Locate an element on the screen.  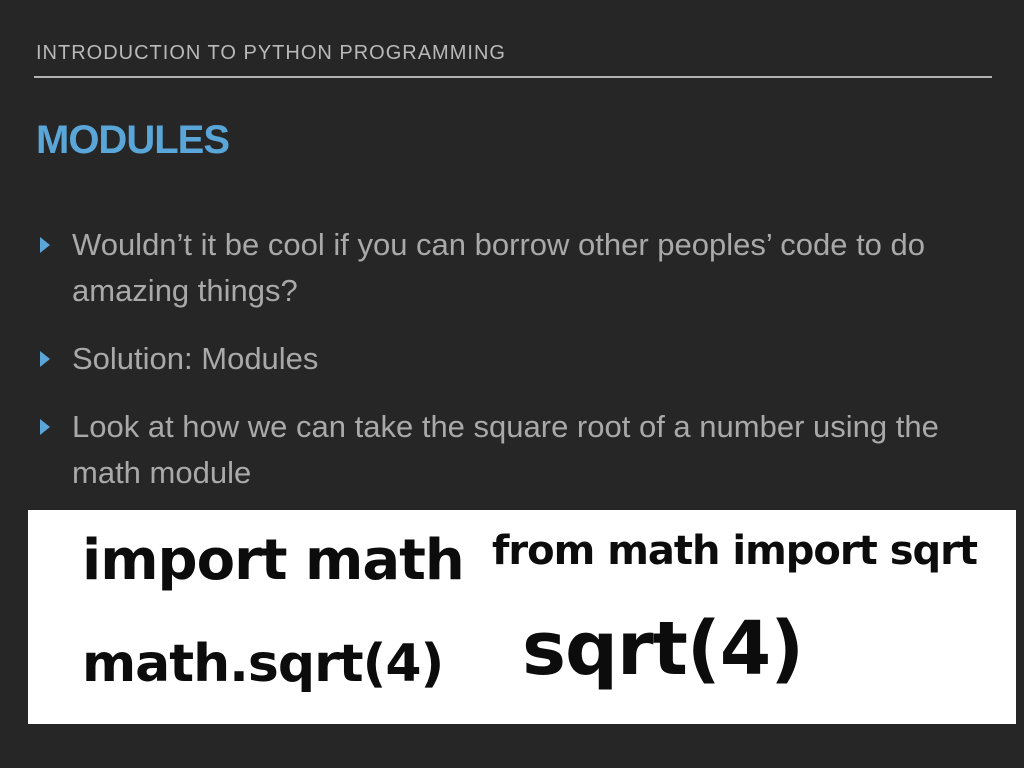
code-import-math: import math is located at coordinates (273, 560).